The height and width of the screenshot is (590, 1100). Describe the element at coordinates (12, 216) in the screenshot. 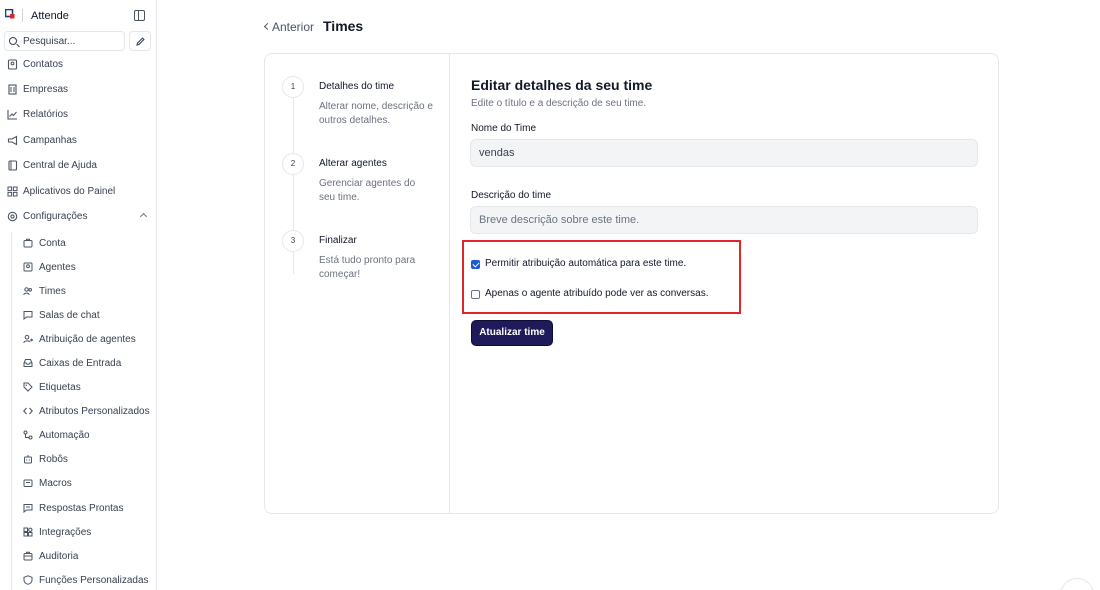

I see `gear-icon` at that location.